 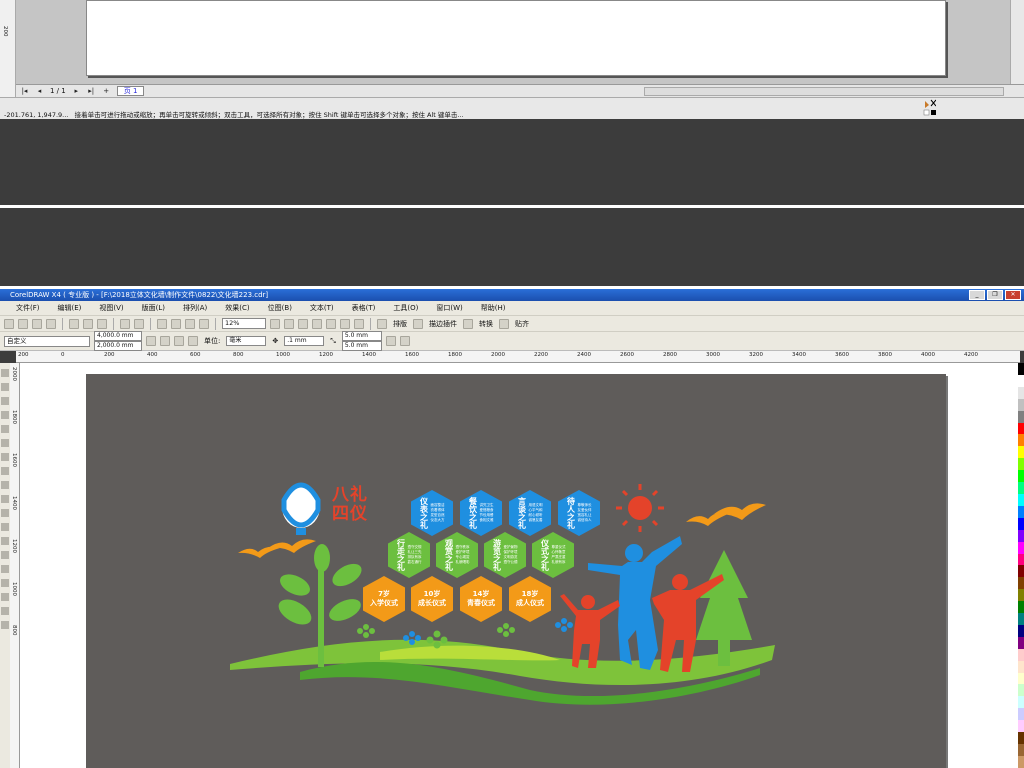 I want to click on hex-title: 待人之礼, so click(x=571, y=513).